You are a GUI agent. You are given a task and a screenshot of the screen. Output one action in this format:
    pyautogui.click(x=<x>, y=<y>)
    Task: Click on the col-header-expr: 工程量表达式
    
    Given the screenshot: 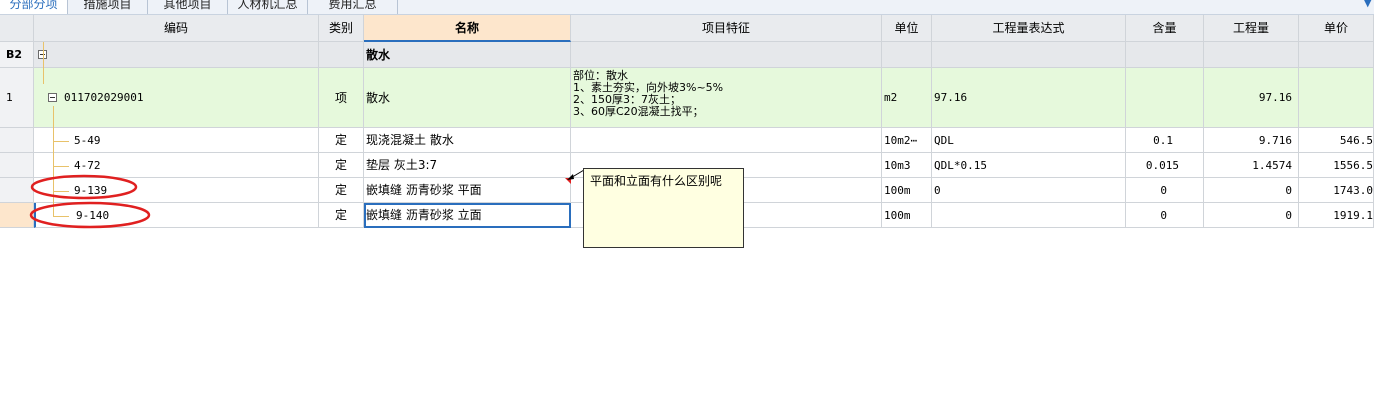 What is the action you would take?
    pyautogui.click(x=1029, y=28)
    